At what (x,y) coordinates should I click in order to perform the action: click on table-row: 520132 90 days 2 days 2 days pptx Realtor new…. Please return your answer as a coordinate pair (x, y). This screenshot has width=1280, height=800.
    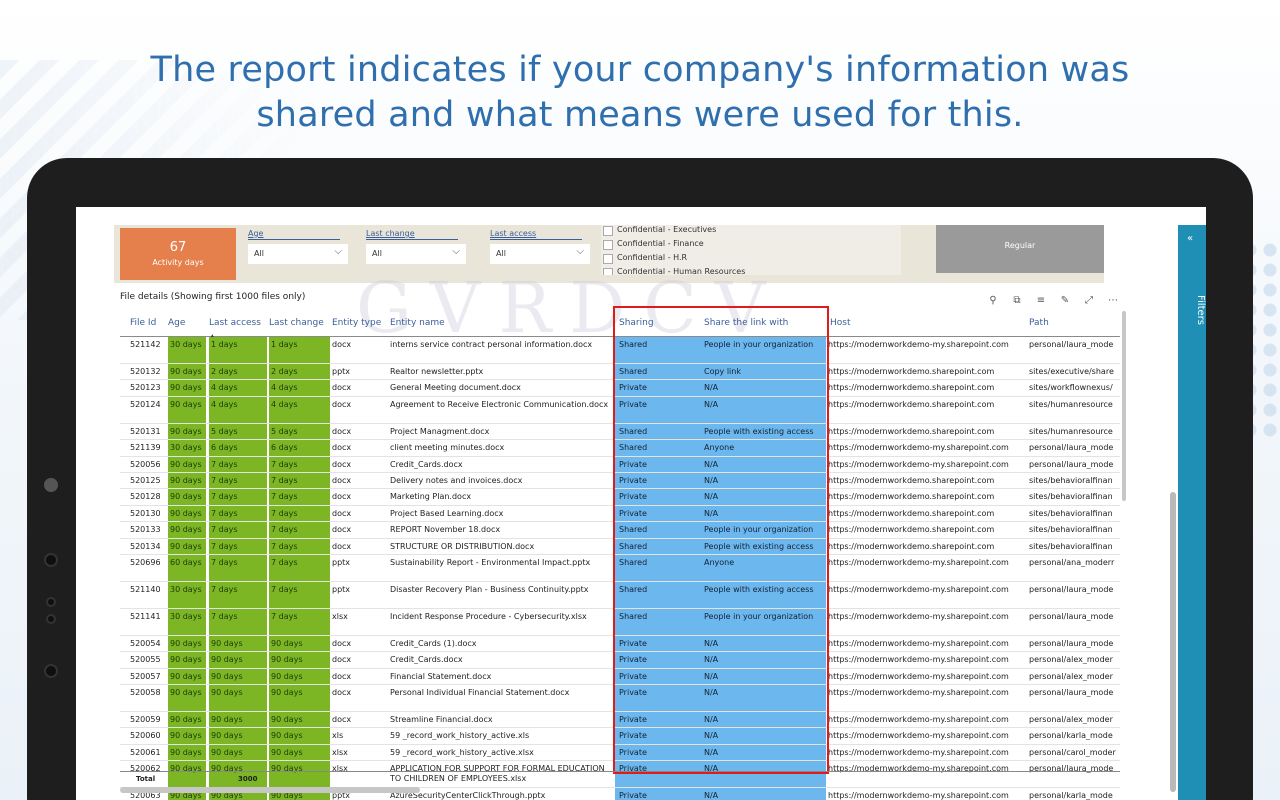
    Looking at the image, I should click on (620, 372).